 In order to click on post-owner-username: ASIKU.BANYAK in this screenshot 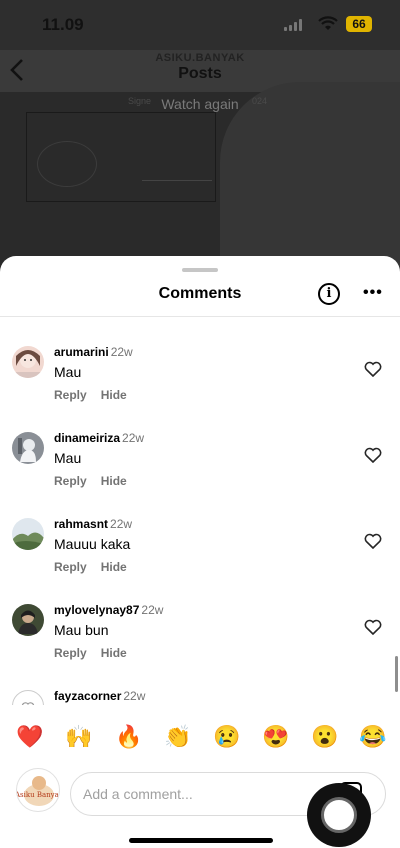, I will do `click(200, 58)`.